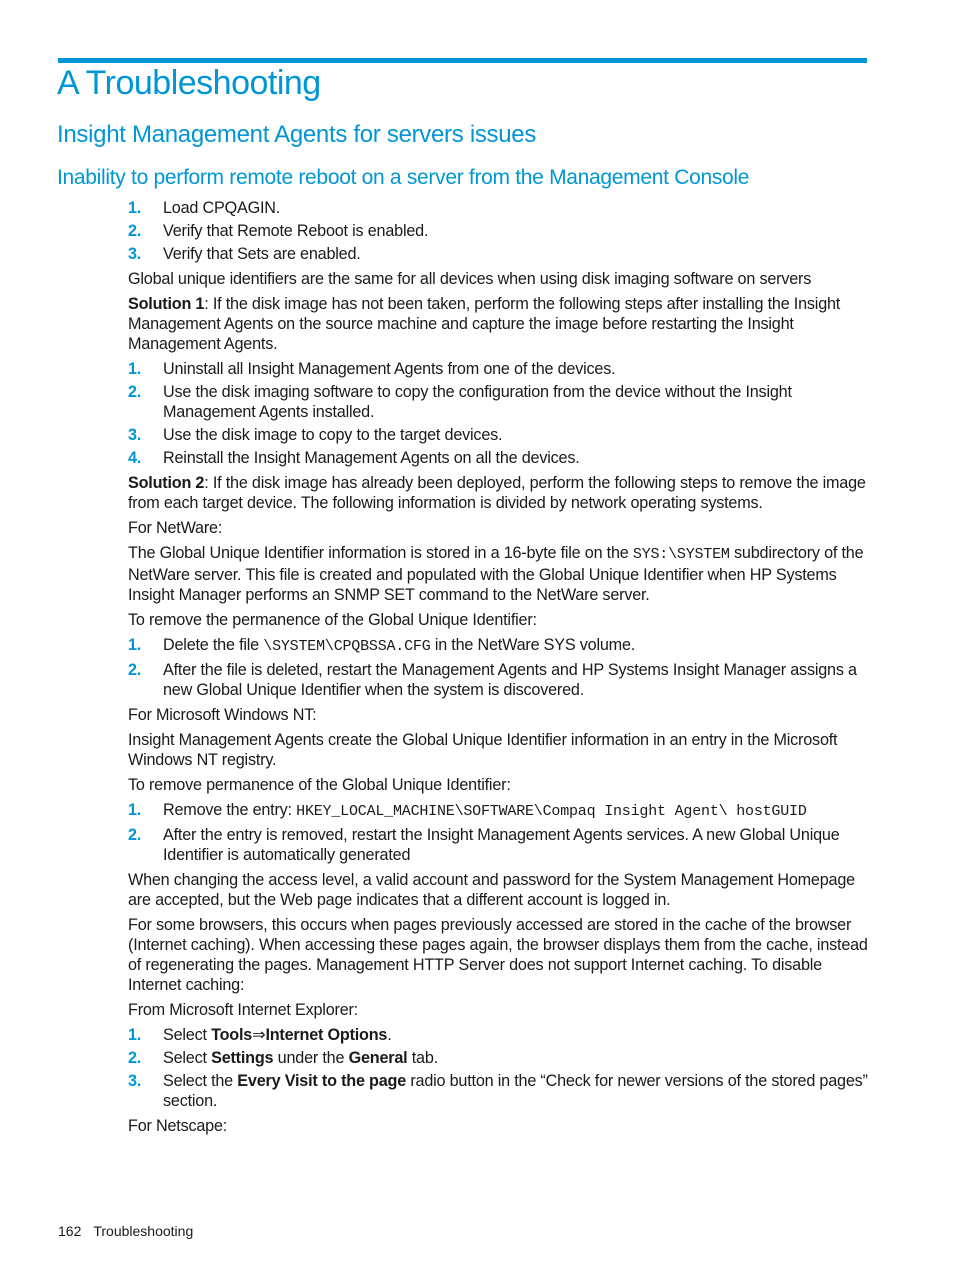 The image size is (954, 1271). Describe the element at coordinates (175, 528) in the screenshot. I see `netware-intro: For NetWare:` at that location.